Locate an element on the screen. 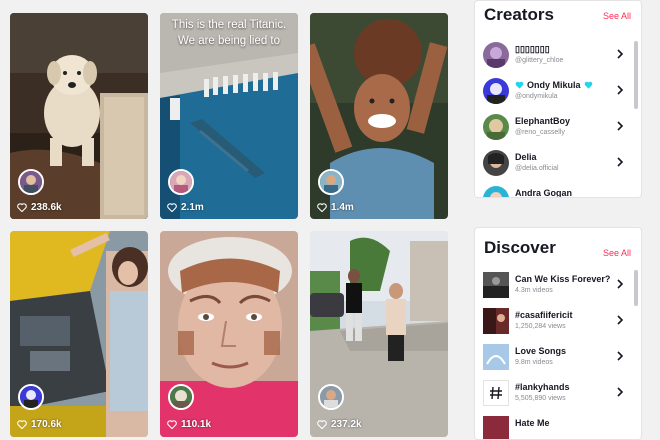  video-card: 238.6k is located at coordinates (79, 116).